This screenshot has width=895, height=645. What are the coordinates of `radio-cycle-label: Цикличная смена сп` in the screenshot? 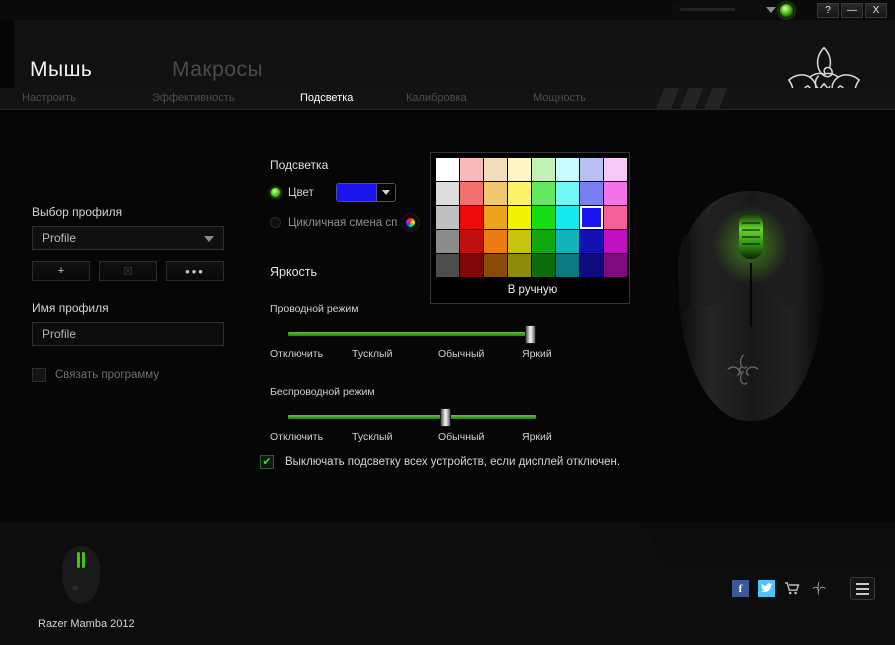 It's located at (343, 222).